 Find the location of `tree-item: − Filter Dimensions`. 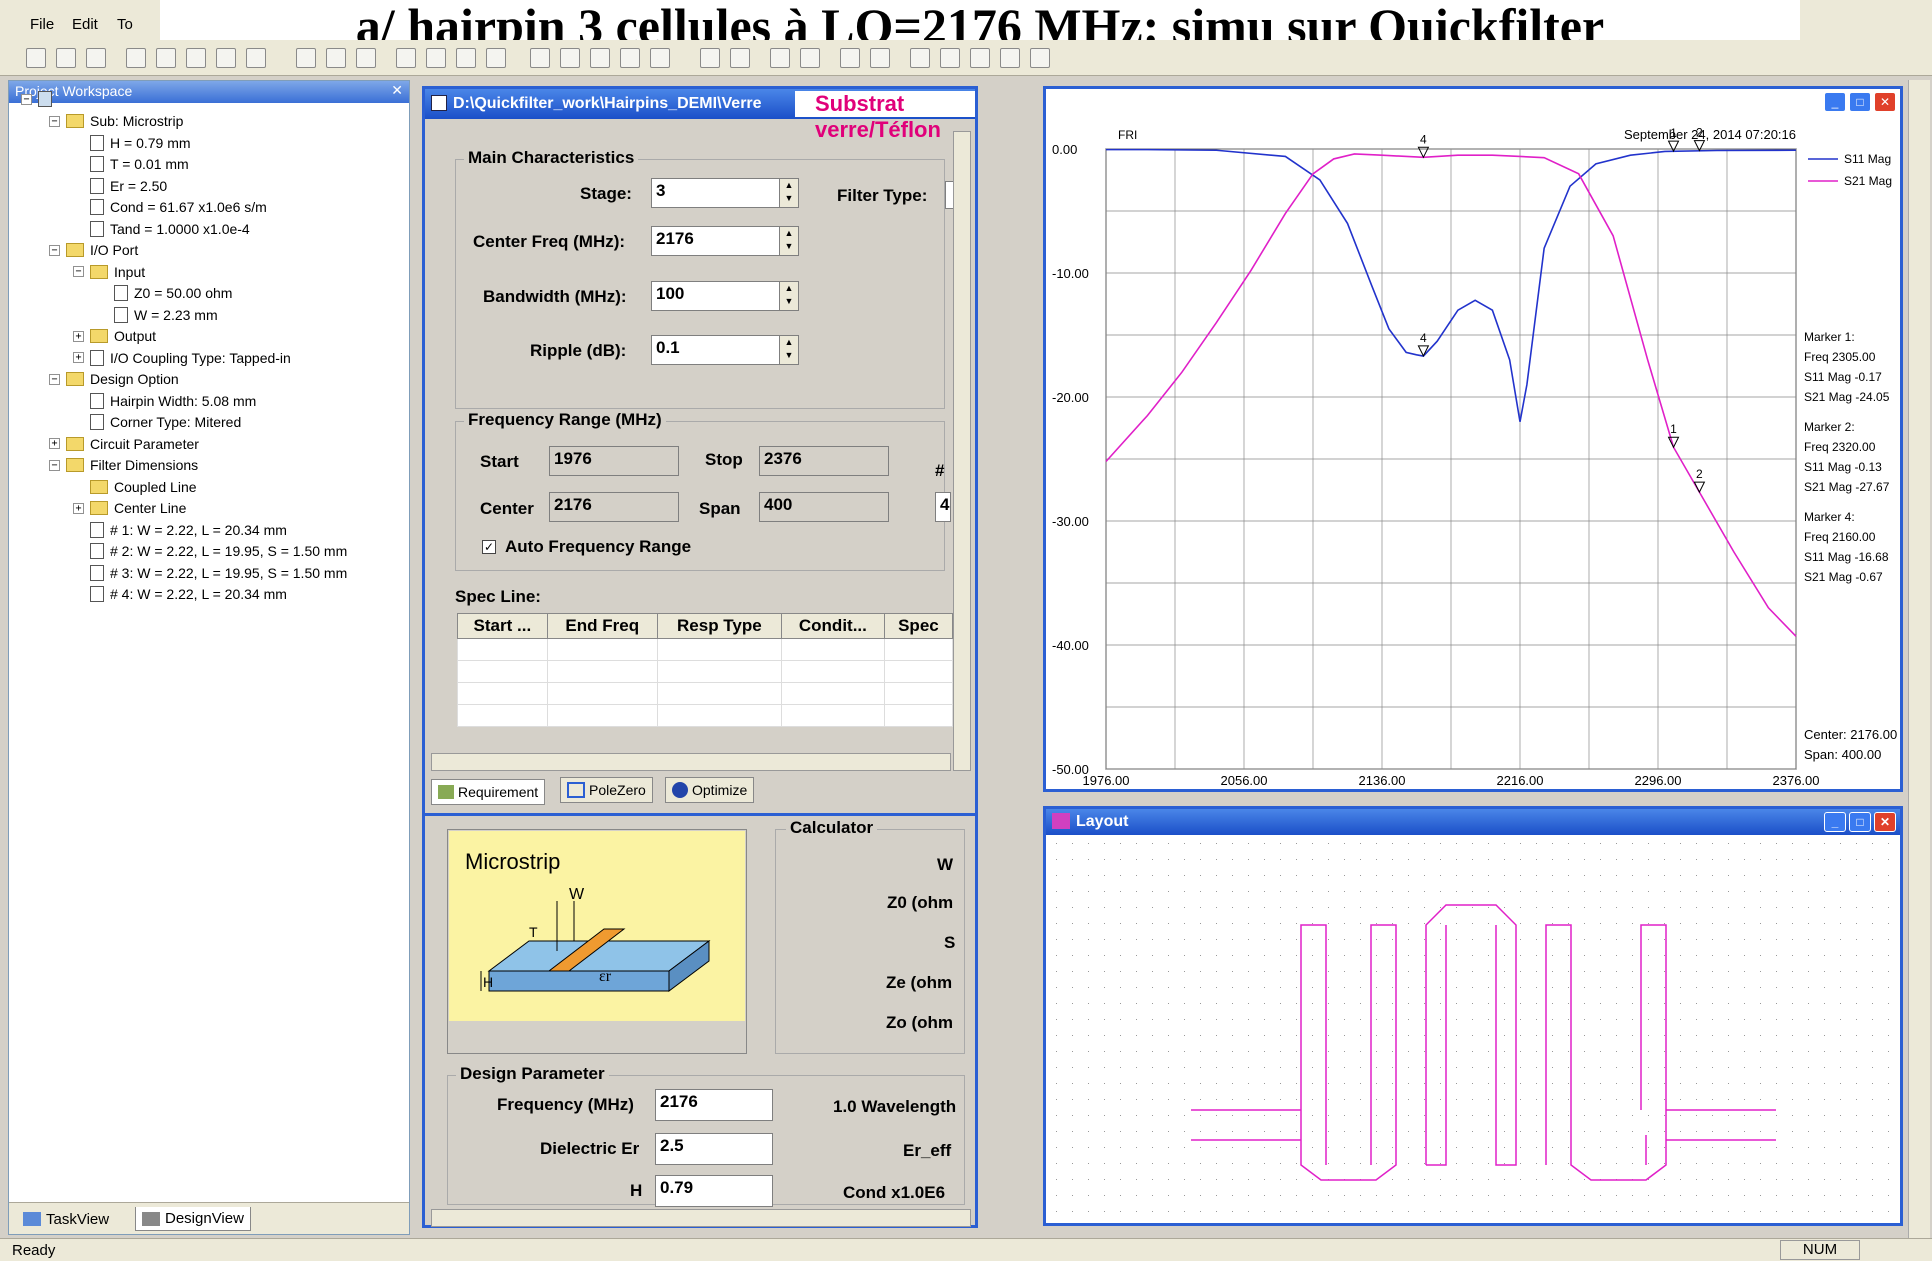

tree-item: − Filter Dimensions is located at coordinates (123, 465).